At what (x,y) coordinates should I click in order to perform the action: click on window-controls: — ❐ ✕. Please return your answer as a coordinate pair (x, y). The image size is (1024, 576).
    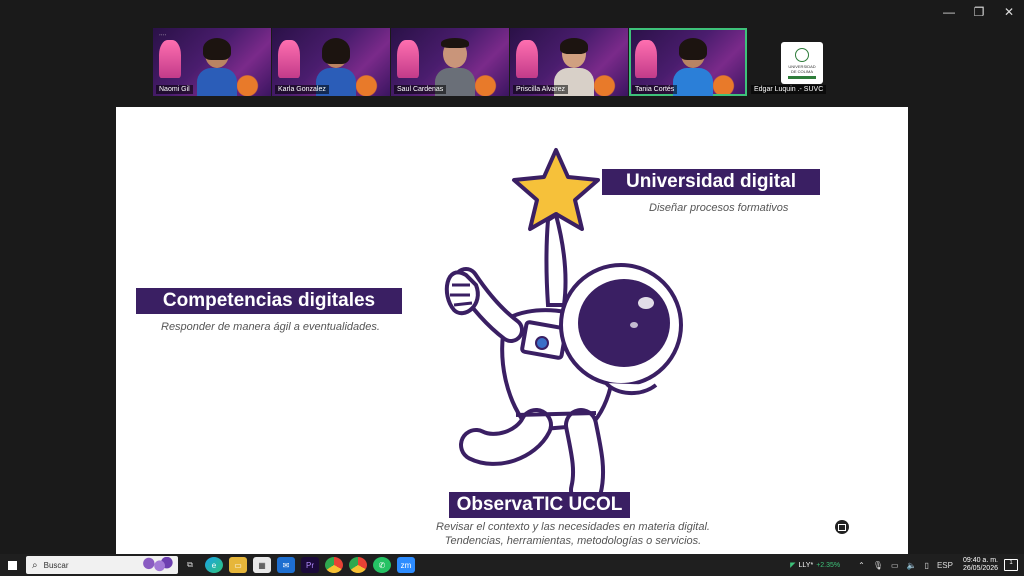
    Looking at the image, I should click on (979, 12).